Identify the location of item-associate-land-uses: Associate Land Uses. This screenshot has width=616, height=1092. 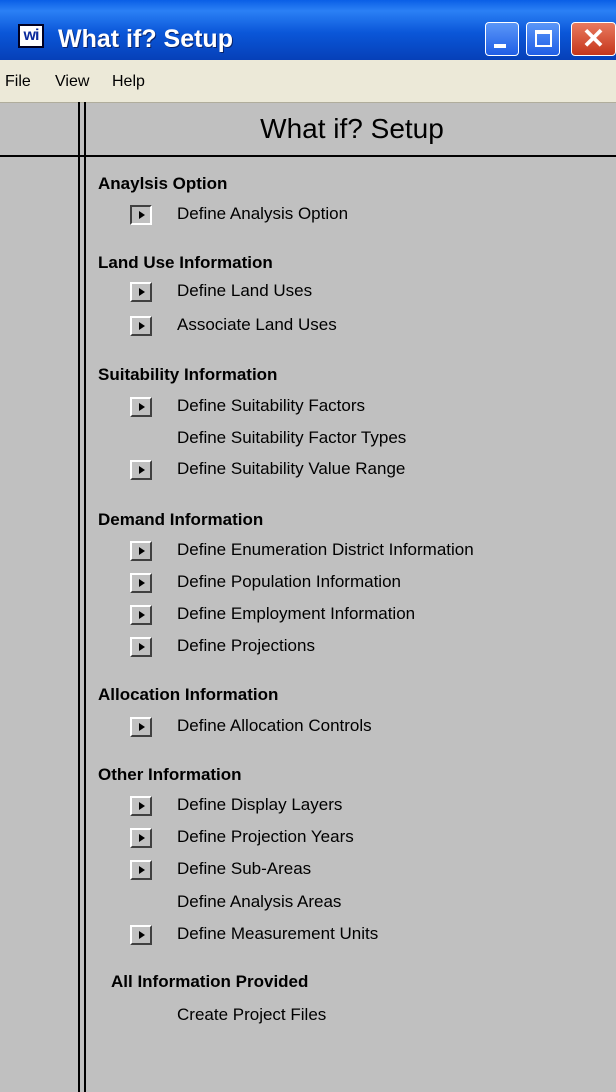
(257, 324).